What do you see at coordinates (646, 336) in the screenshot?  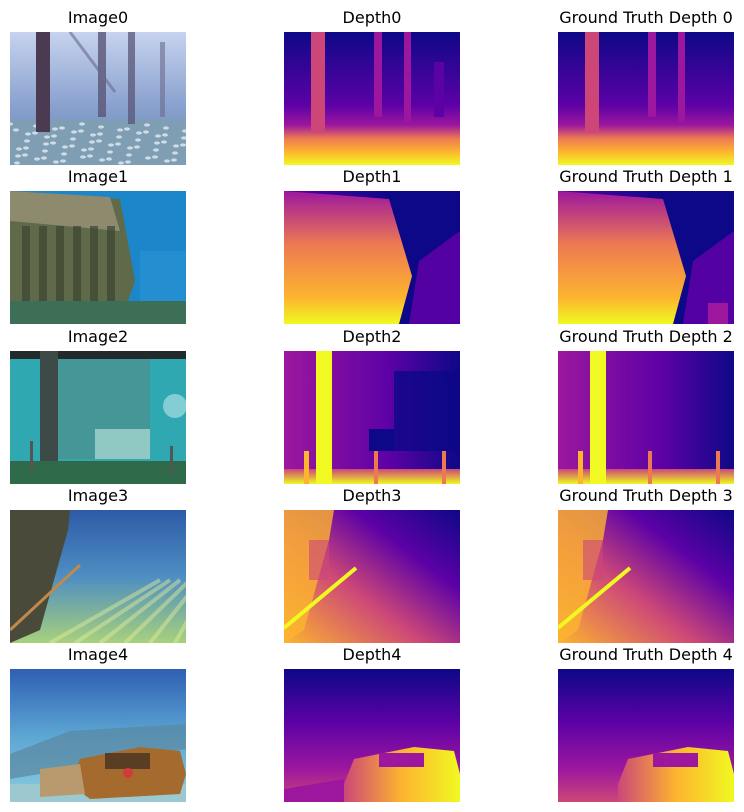 I see `panel-title: Ground Truth Depth 2` at bounding box center [646, 336].